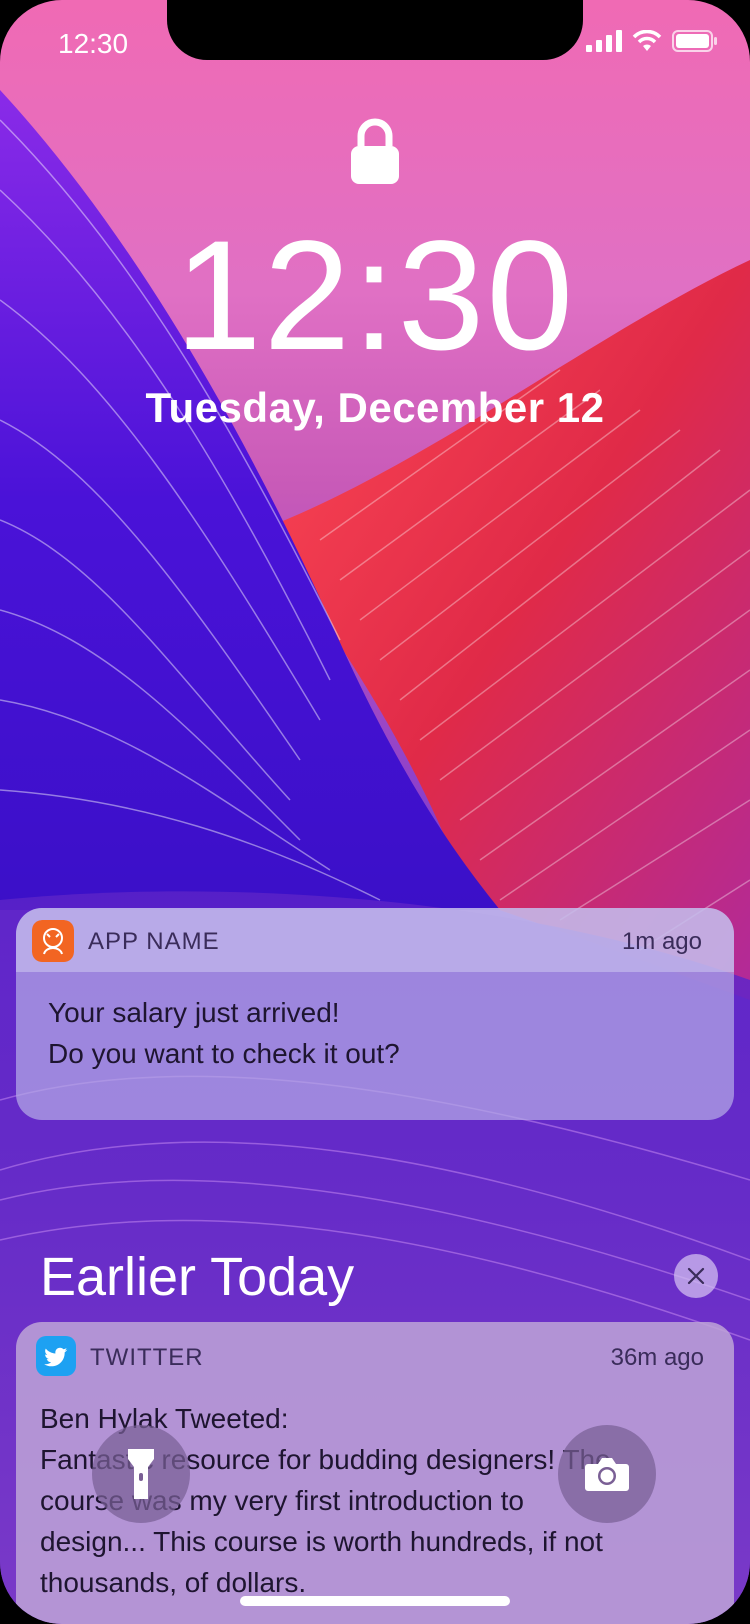  I want to click on camera-icon, so click(607, 1474).